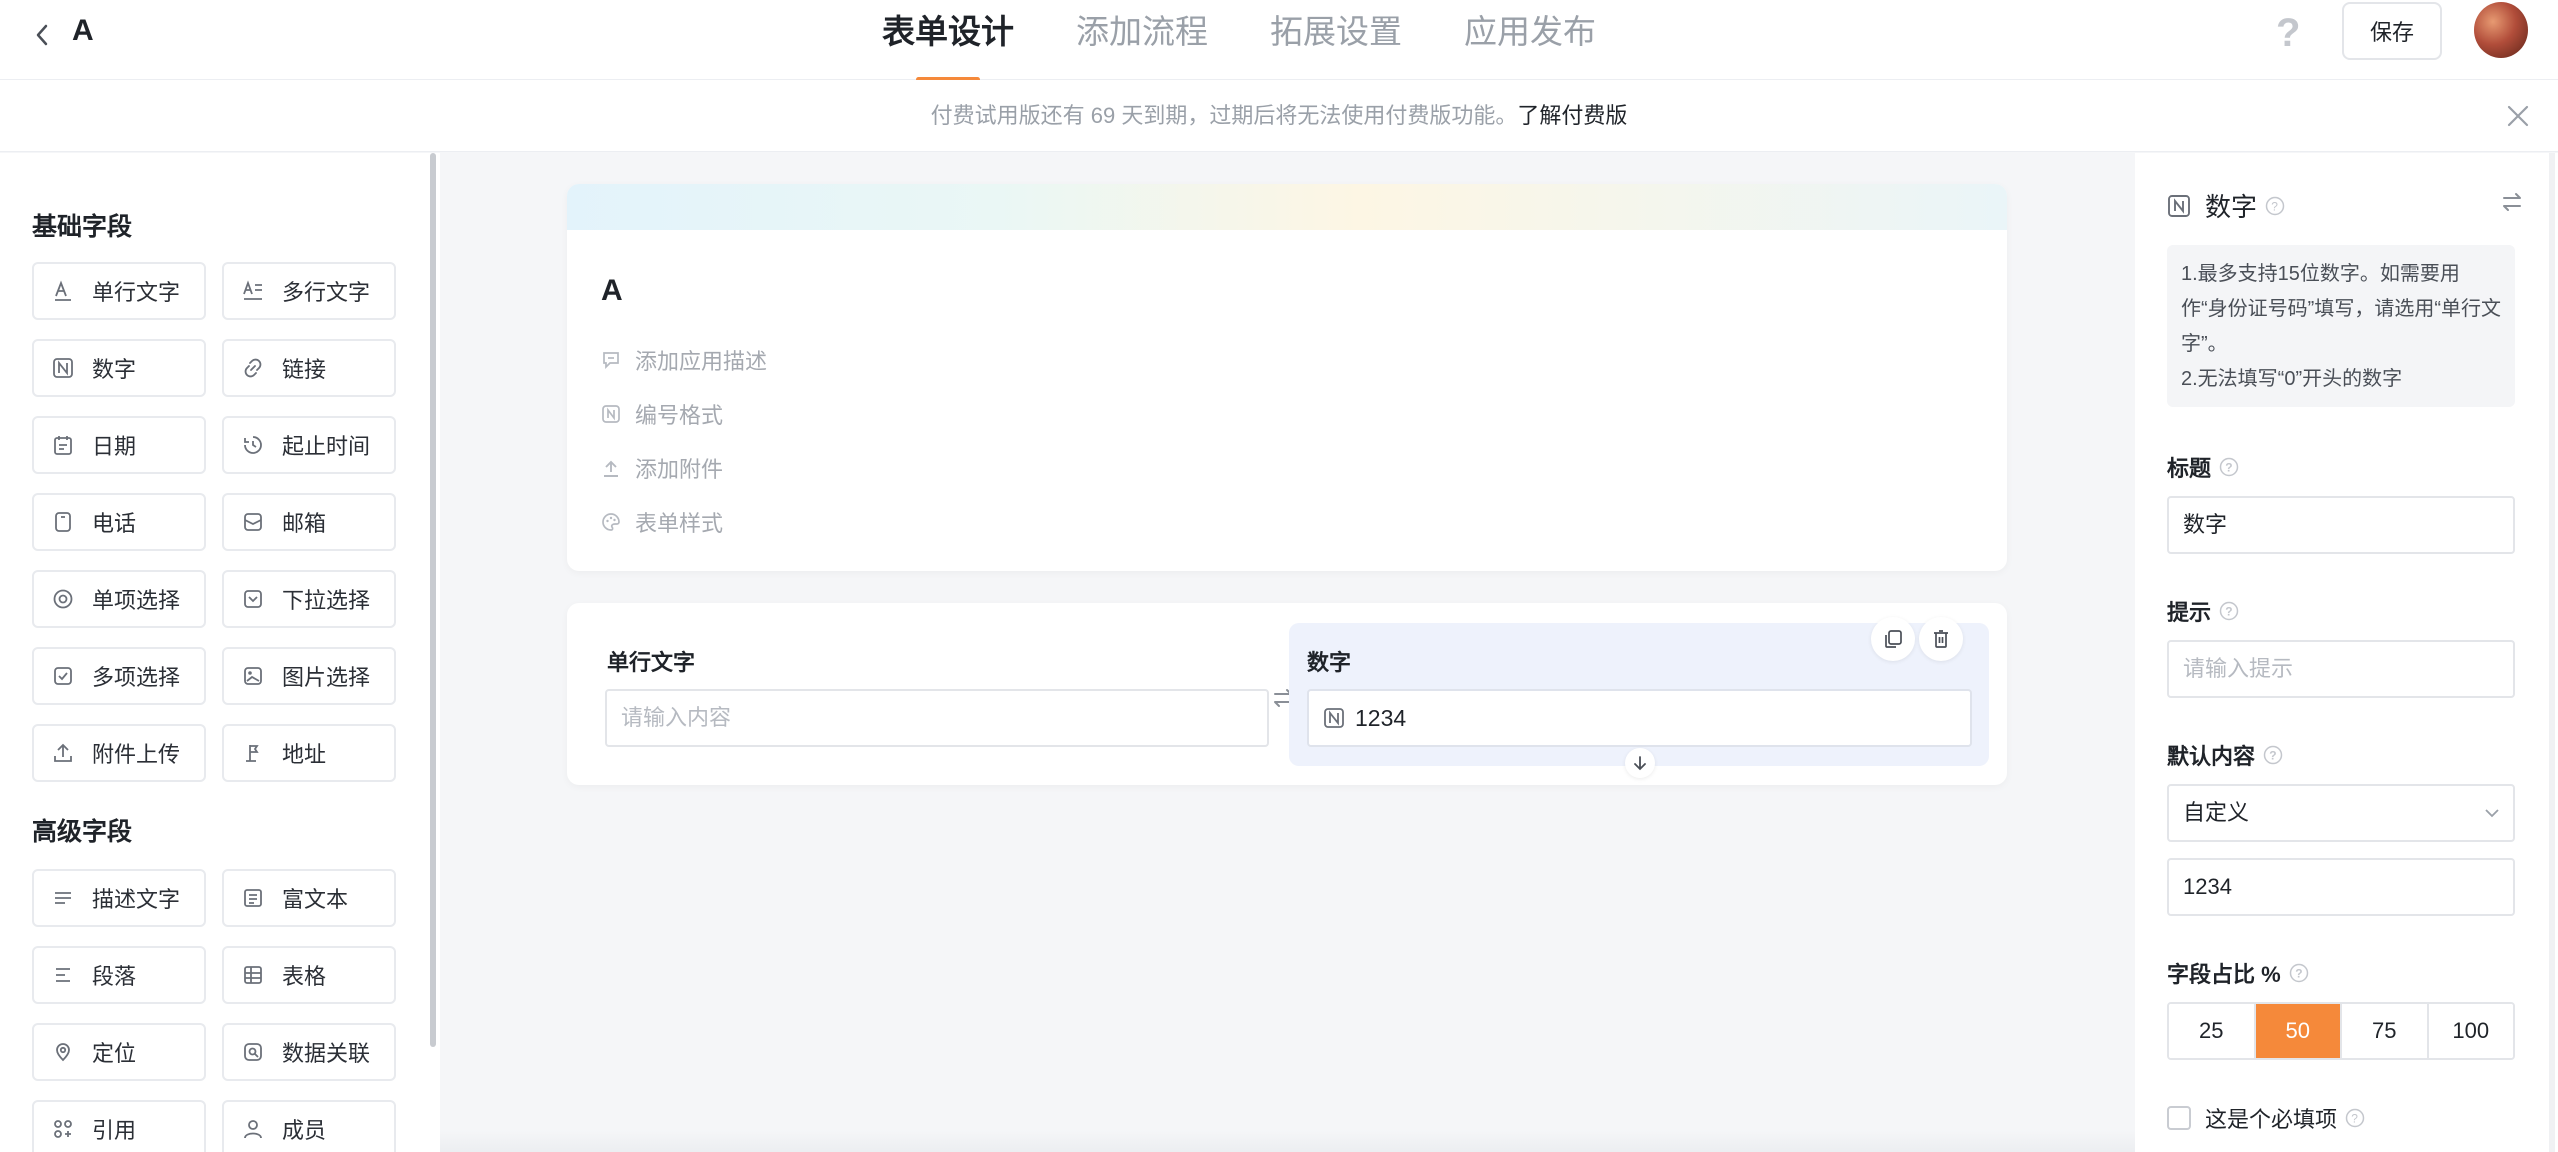 The width and height of the screenshot is (2558, 1152). What do you see at coordinates (2238, 973) in the screenshot?
I see `field-ratio-label: 字段占比 % ?` at bounding box center [2238, 973].